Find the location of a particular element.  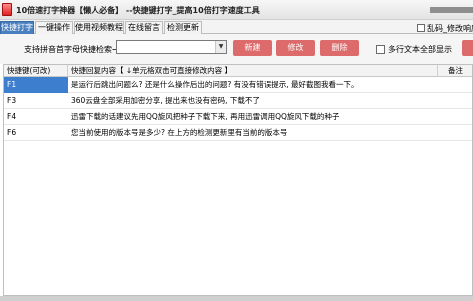

multiline-label: 多行文本全部显示 is located at coordinates (420, 49).